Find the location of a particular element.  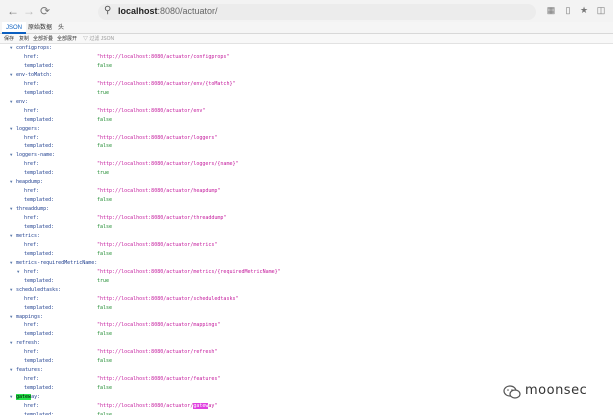

collections-icon: ◫ is located at coordinates (601, 10).